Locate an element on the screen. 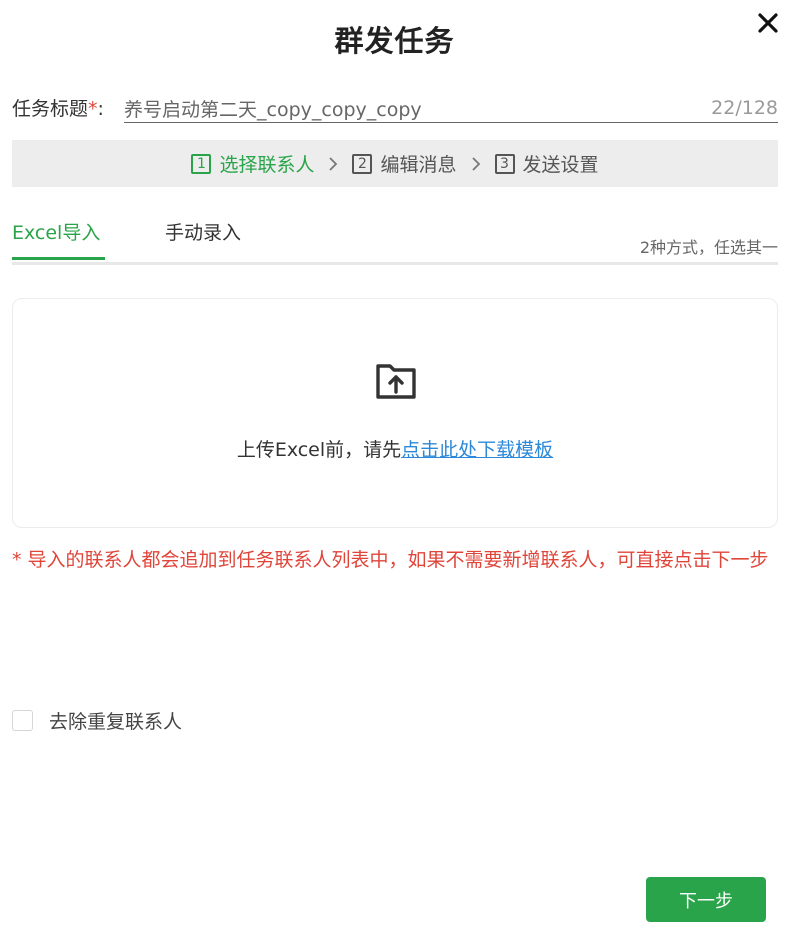  close-icon is located at coordinates (768, 23).